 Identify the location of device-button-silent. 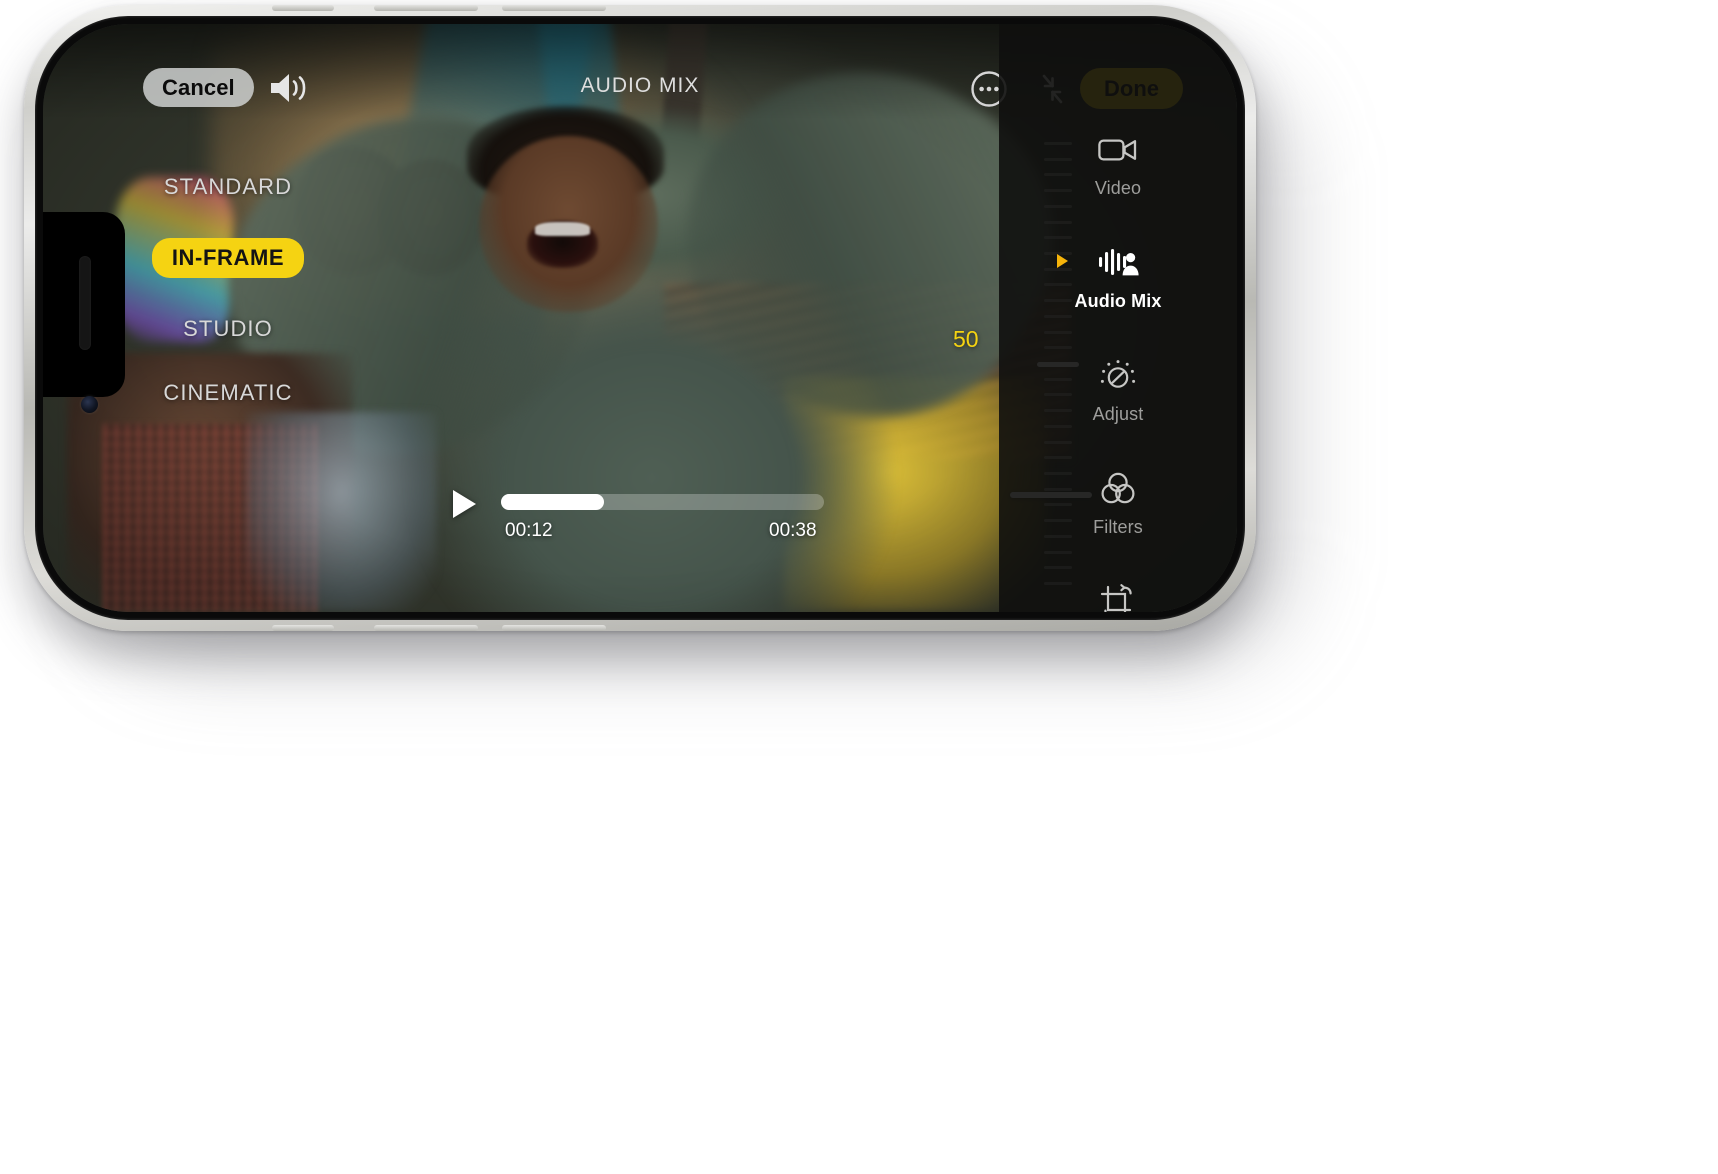
(303, 8).